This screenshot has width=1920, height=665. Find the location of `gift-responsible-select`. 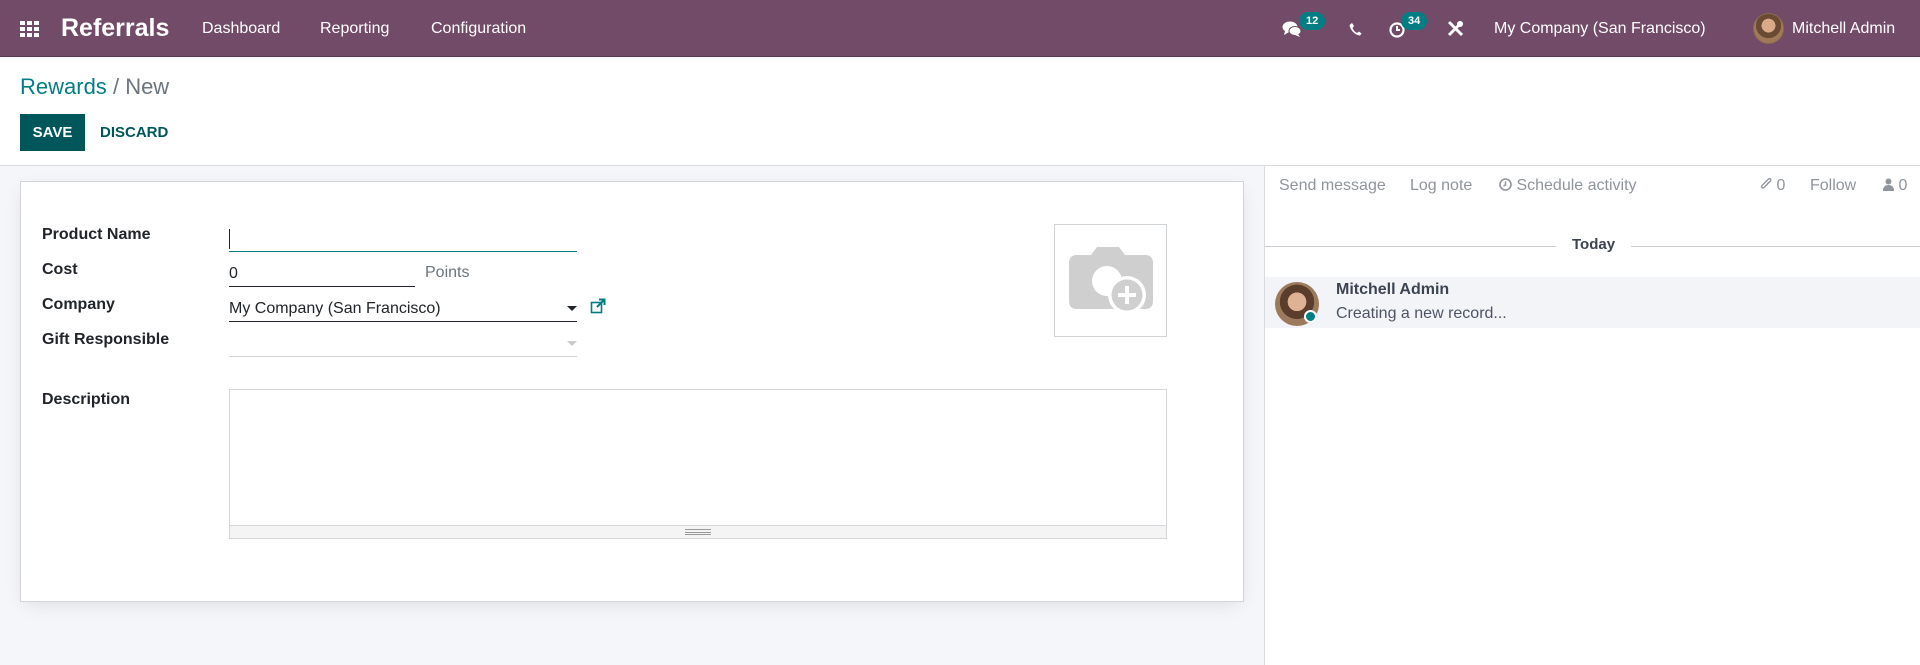

gift-responsible-select is located at coordinates (403, 344).